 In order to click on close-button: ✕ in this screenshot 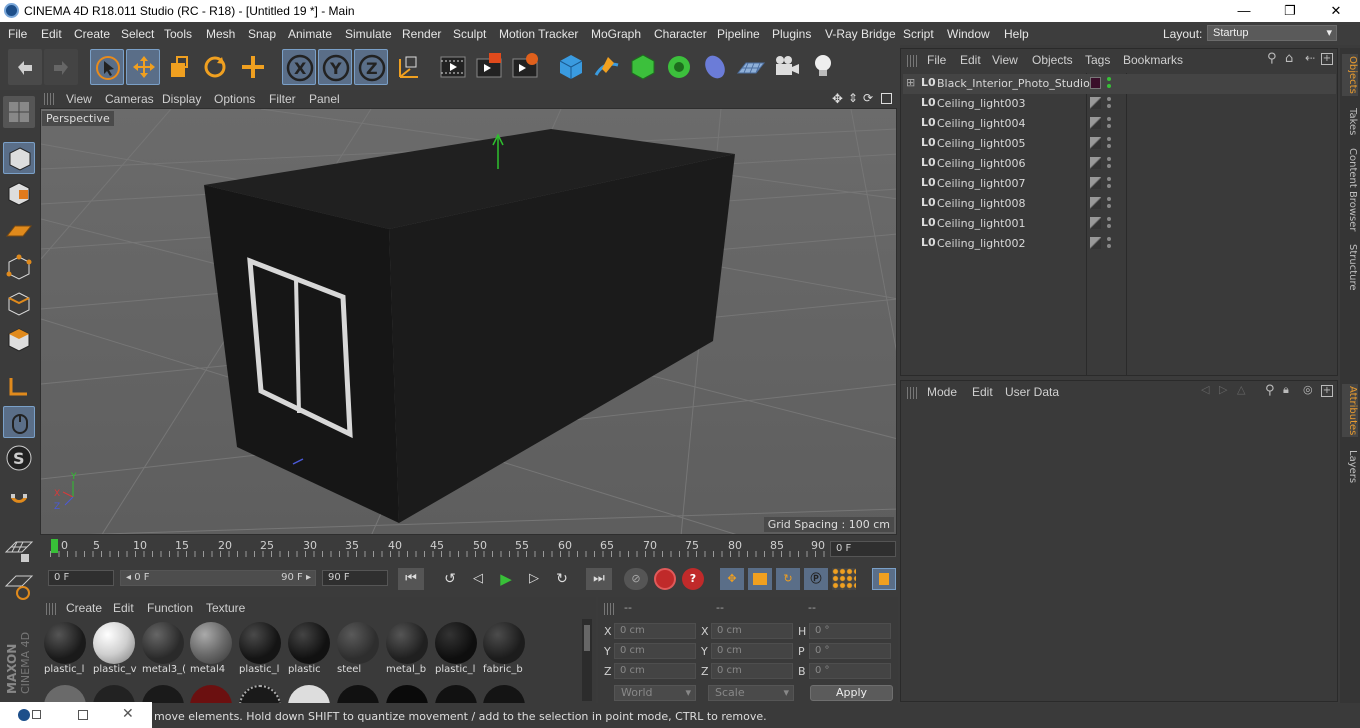, I will do `click(1336, 11)`.